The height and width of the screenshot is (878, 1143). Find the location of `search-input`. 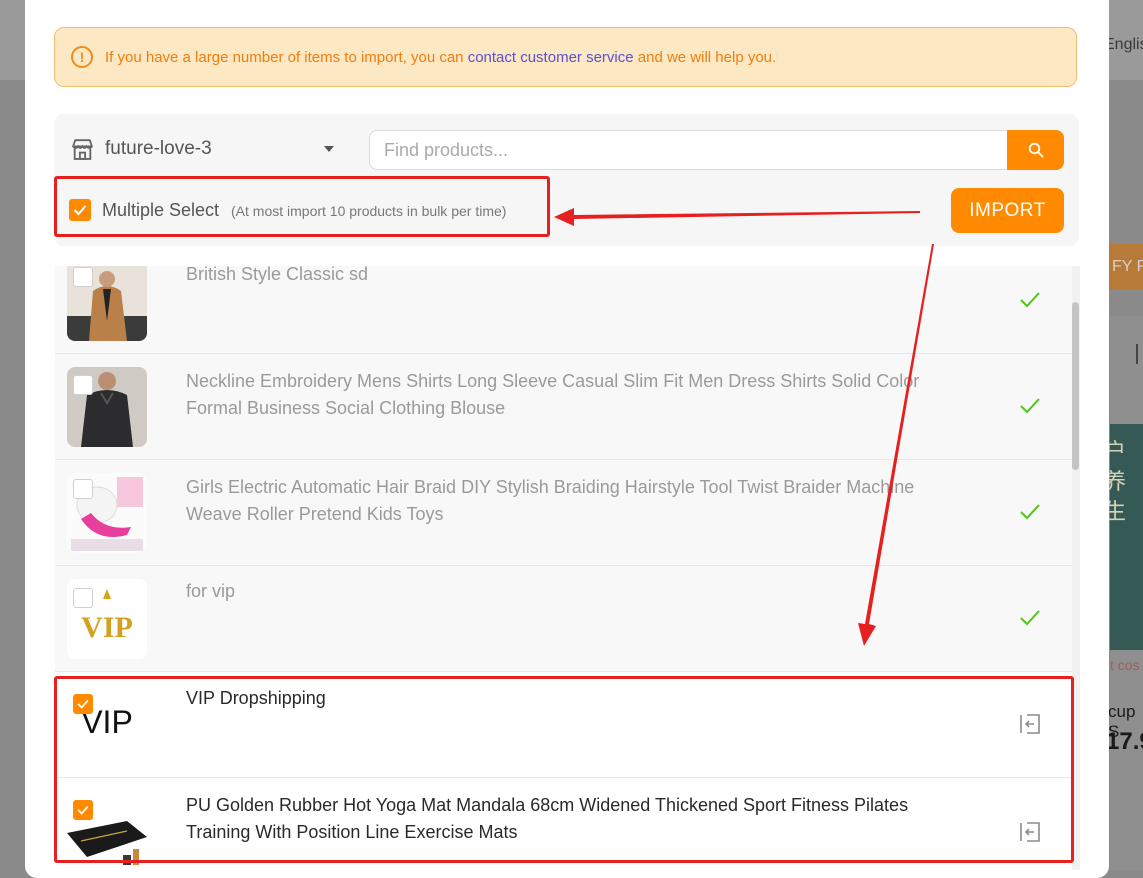

search-input is located at coordinates (689, 150).